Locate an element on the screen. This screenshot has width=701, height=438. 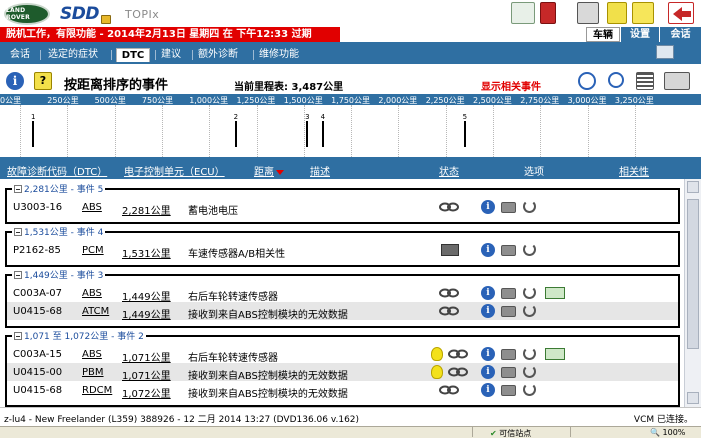
sort-desc-icon is located at coordinates (280, 172).